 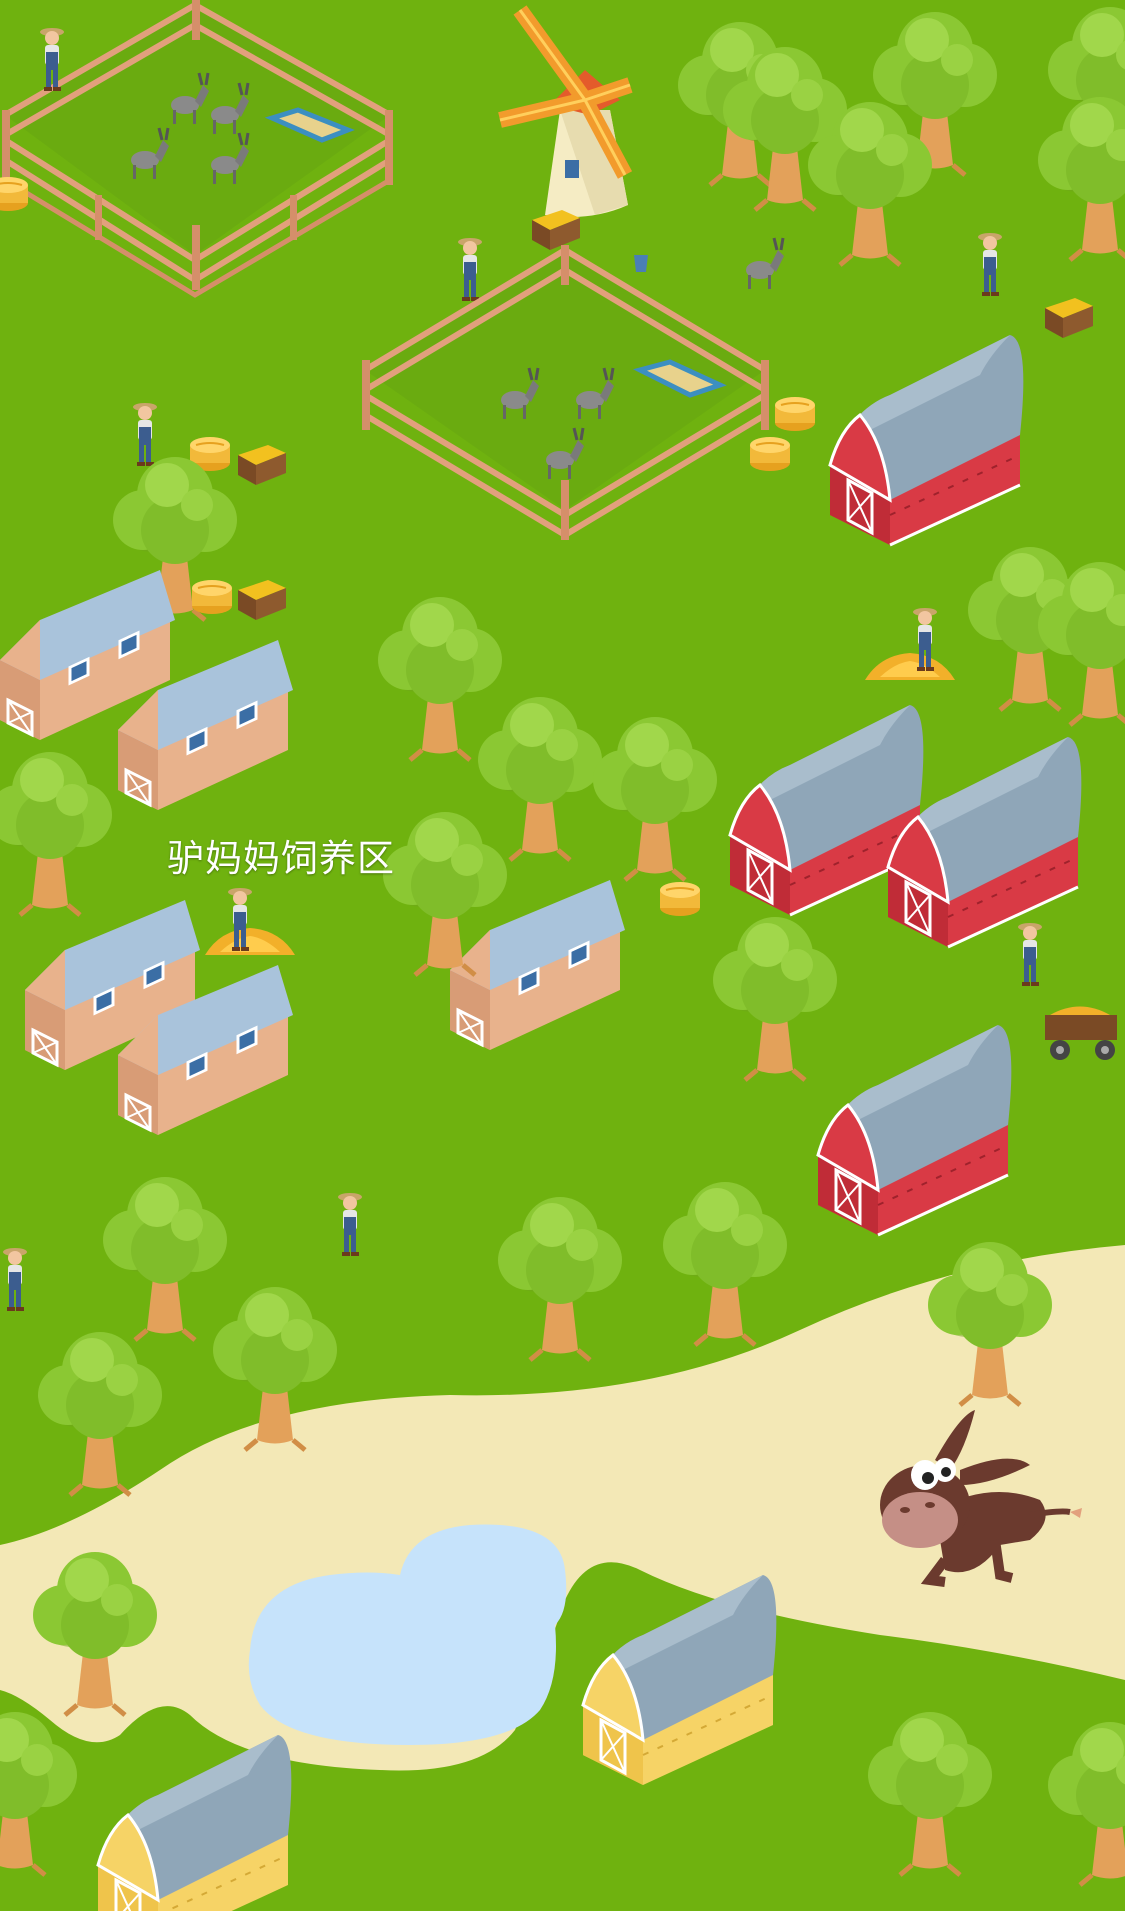 I want to click on bucket-icon, so click(x=641, y=263).